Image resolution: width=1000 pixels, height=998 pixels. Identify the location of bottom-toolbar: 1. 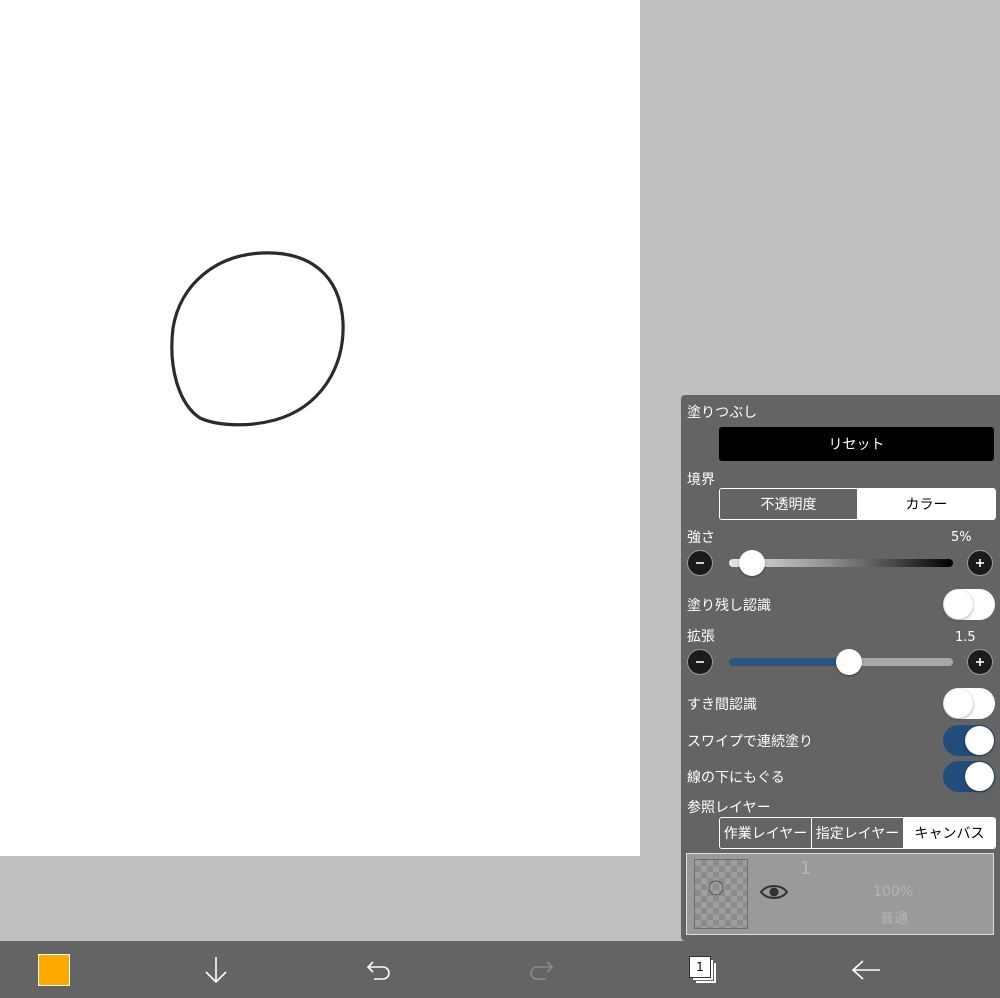
(500, 969).